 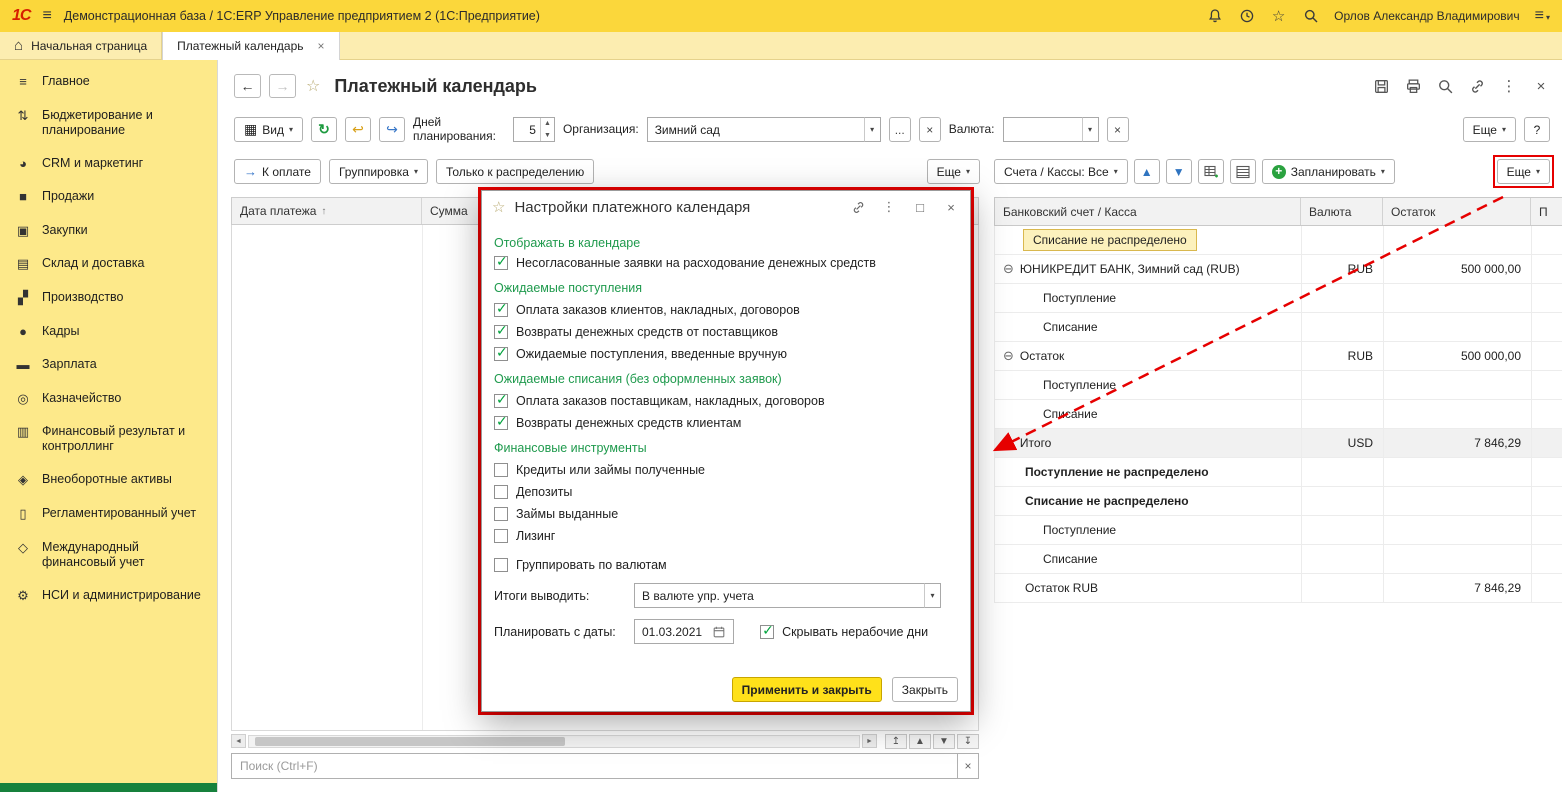 I want to click on sidebar-item-budgeting: ⇅ Бюджетирование и планирование, so click(x=108, y=123).